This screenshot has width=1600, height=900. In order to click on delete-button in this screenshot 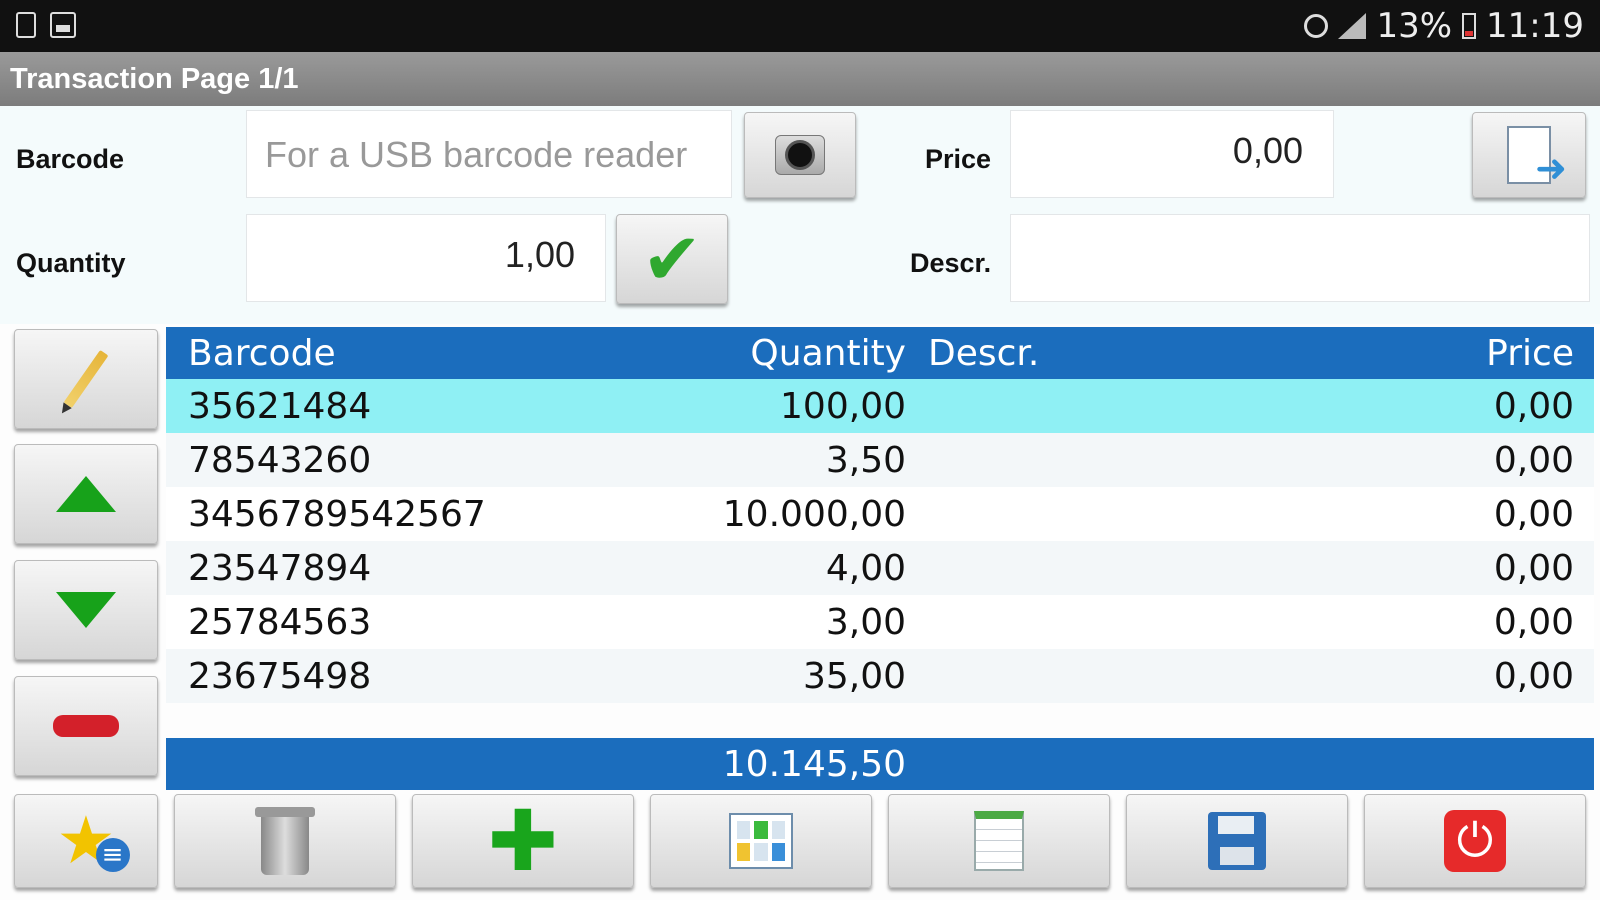, I will do `click(285, 841)`.